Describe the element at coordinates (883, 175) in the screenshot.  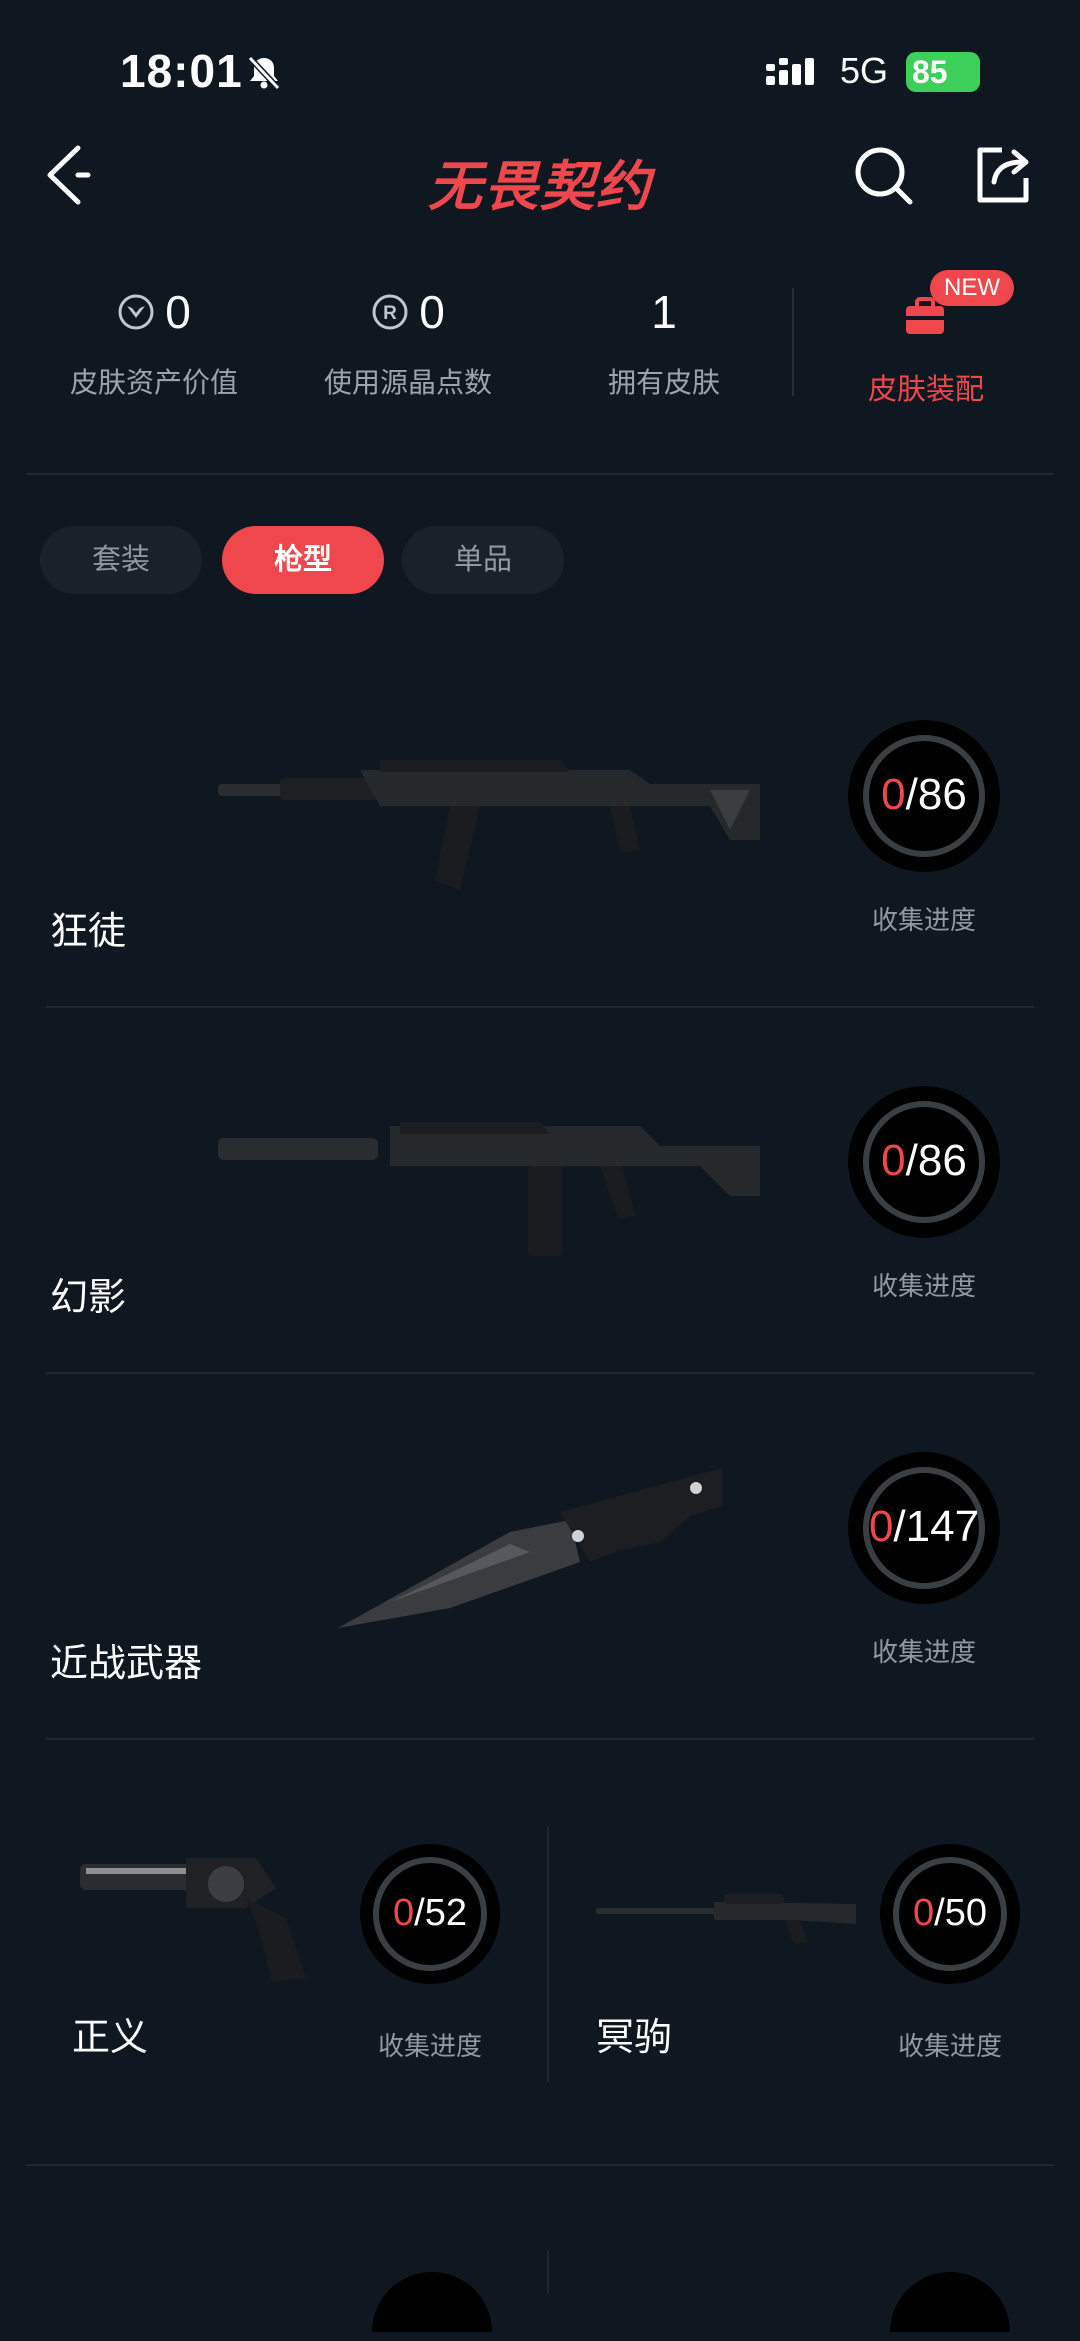
I see `search-icon` at that location.